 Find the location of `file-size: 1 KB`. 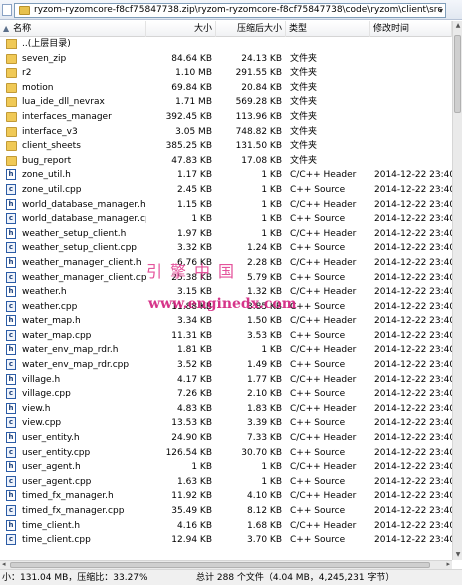

file-size: 1 KB is located at coordinates (201, 467).